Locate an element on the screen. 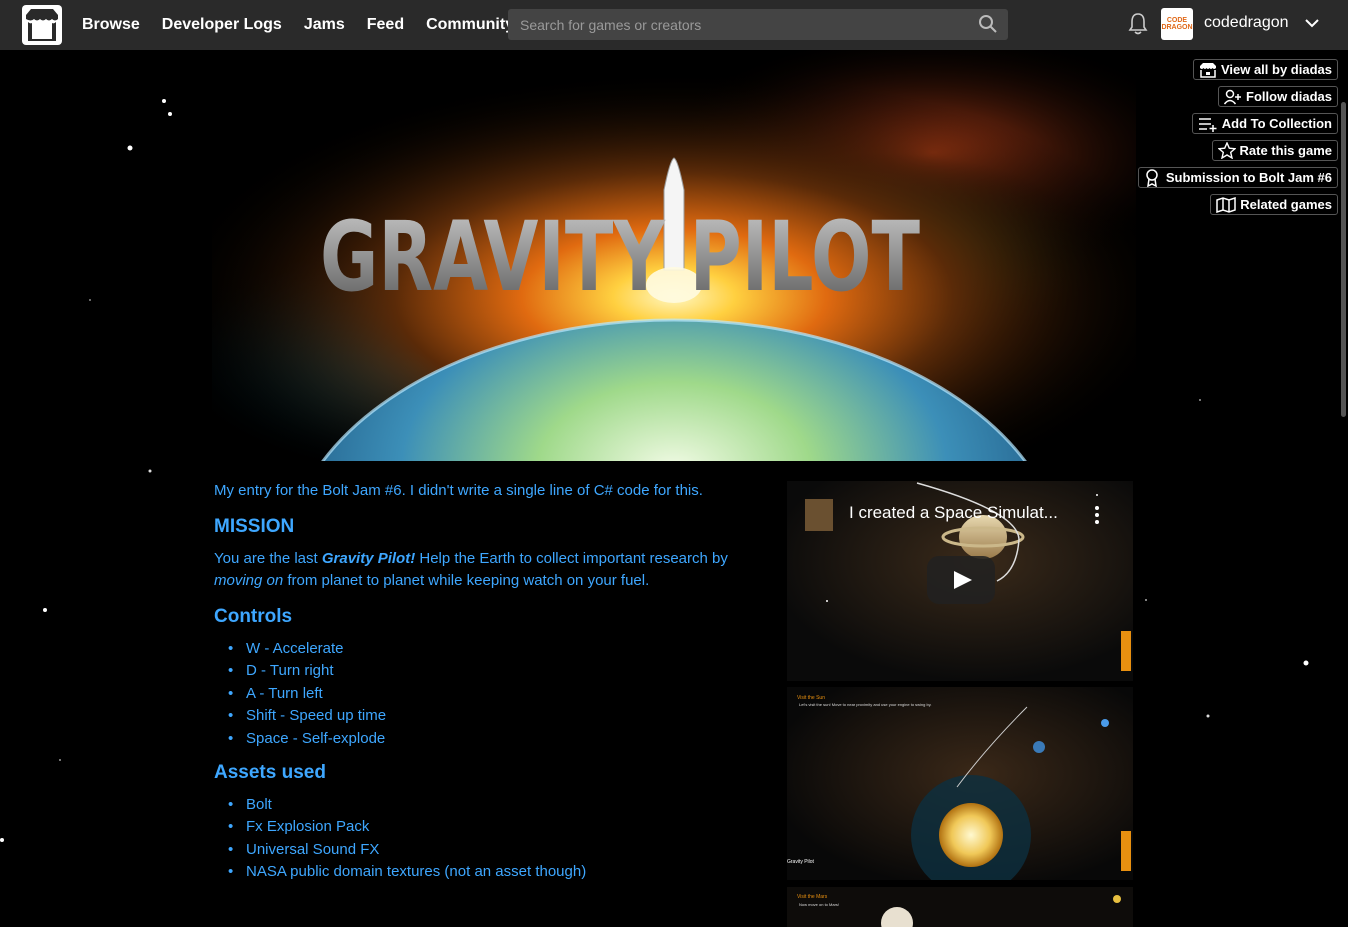 The height and width of the screenshot is (927, 1348). rate-game-label: Rate this game is located at coordinates (1285, 150).